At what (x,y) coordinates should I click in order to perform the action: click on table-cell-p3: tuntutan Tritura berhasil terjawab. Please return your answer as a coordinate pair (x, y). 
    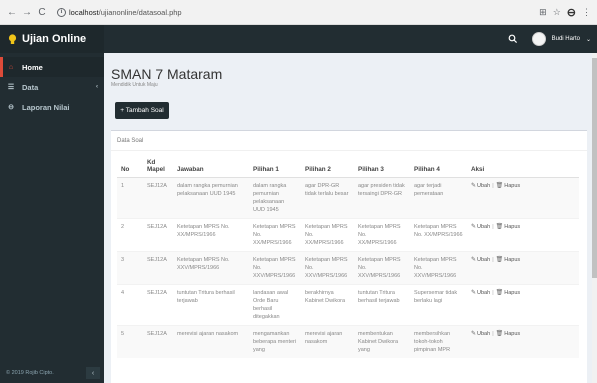
    Looking at the image, I should click on (382, 305).